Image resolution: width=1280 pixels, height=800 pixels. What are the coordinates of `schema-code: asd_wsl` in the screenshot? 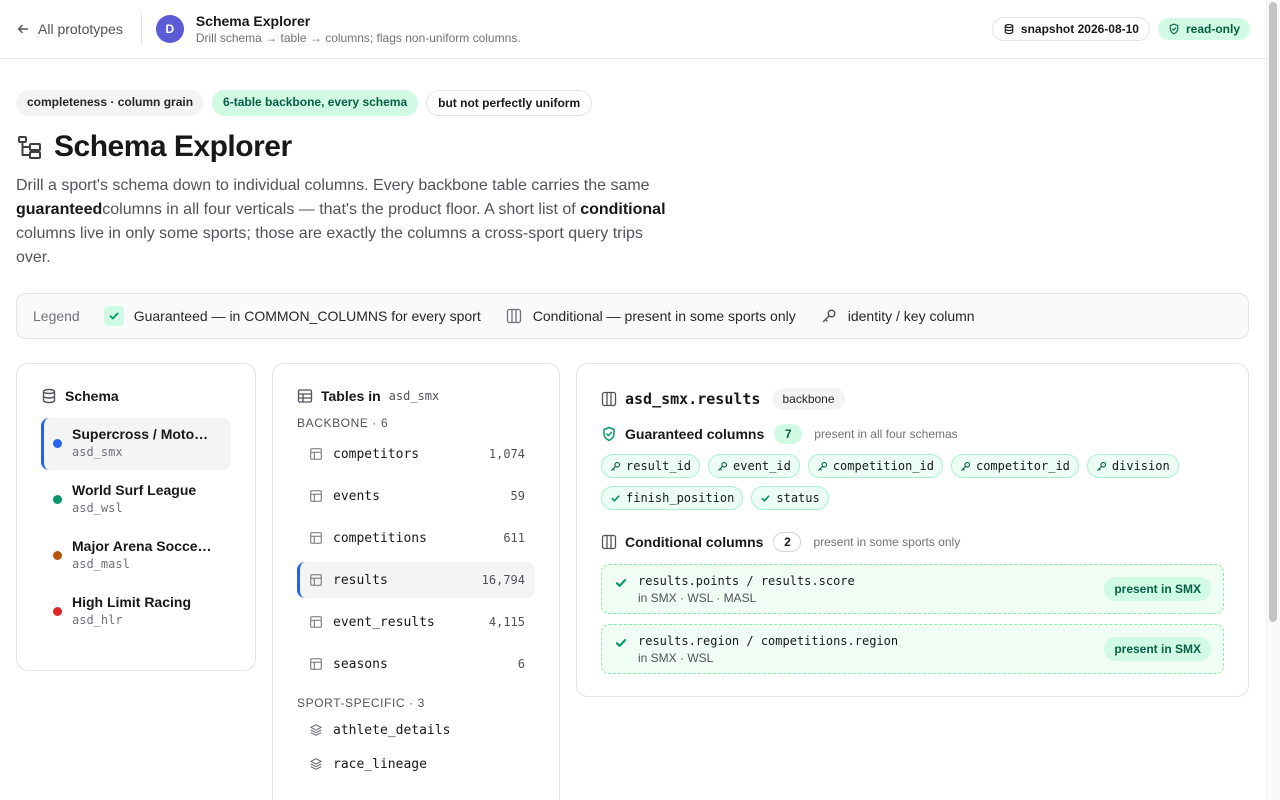 It's located at (97, 508).